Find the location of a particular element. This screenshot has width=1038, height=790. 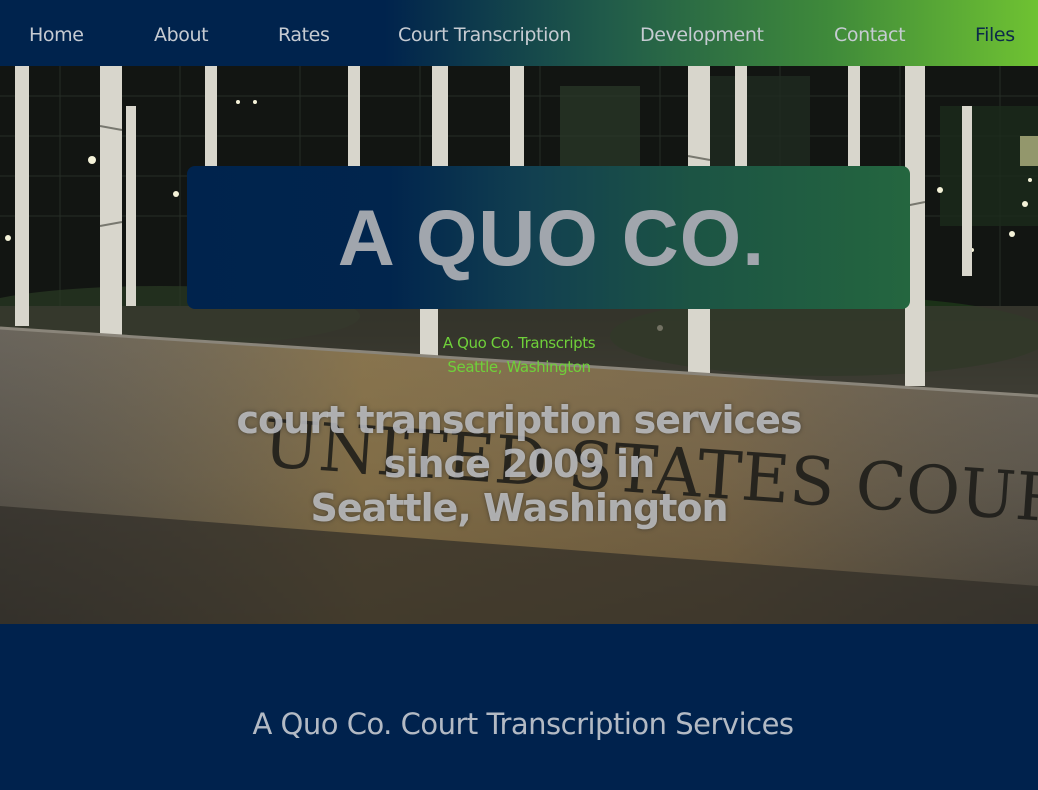

nav-files-link: Files is located at coordinates (995, 35).